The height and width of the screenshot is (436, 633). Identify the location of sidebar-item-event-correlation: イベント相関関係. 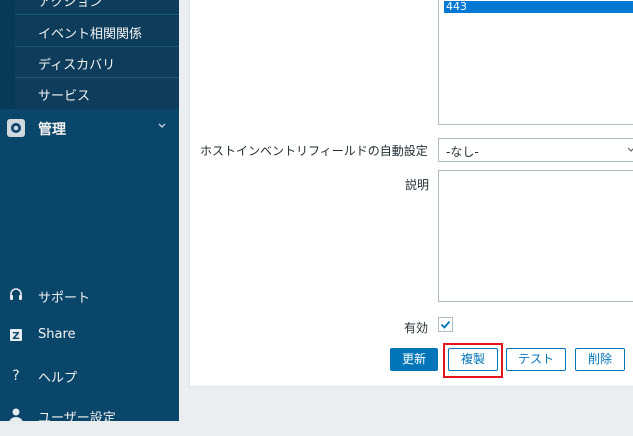
(97, 31).